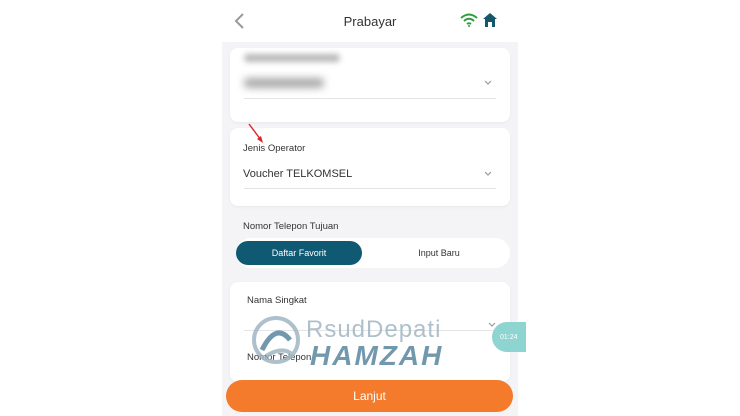 This screenshot has width=740, height=416. What do you see at coordinates (255, 133) in the screenshot?
I see `red-arrow-icon` at bounding box center [255, 133].